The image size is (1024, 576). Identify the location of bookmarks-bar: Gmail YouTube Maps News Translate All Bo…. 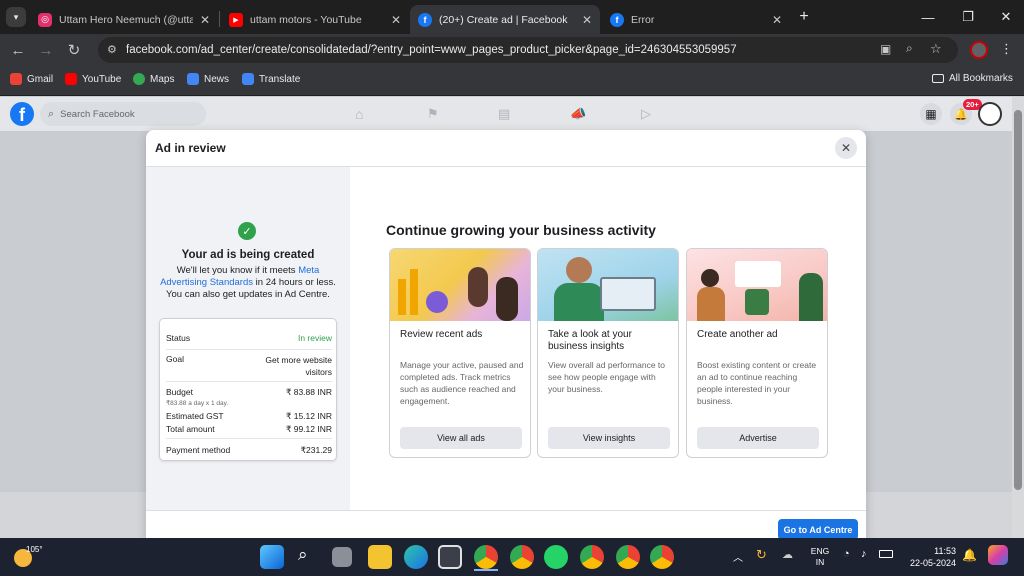
(512, 81).